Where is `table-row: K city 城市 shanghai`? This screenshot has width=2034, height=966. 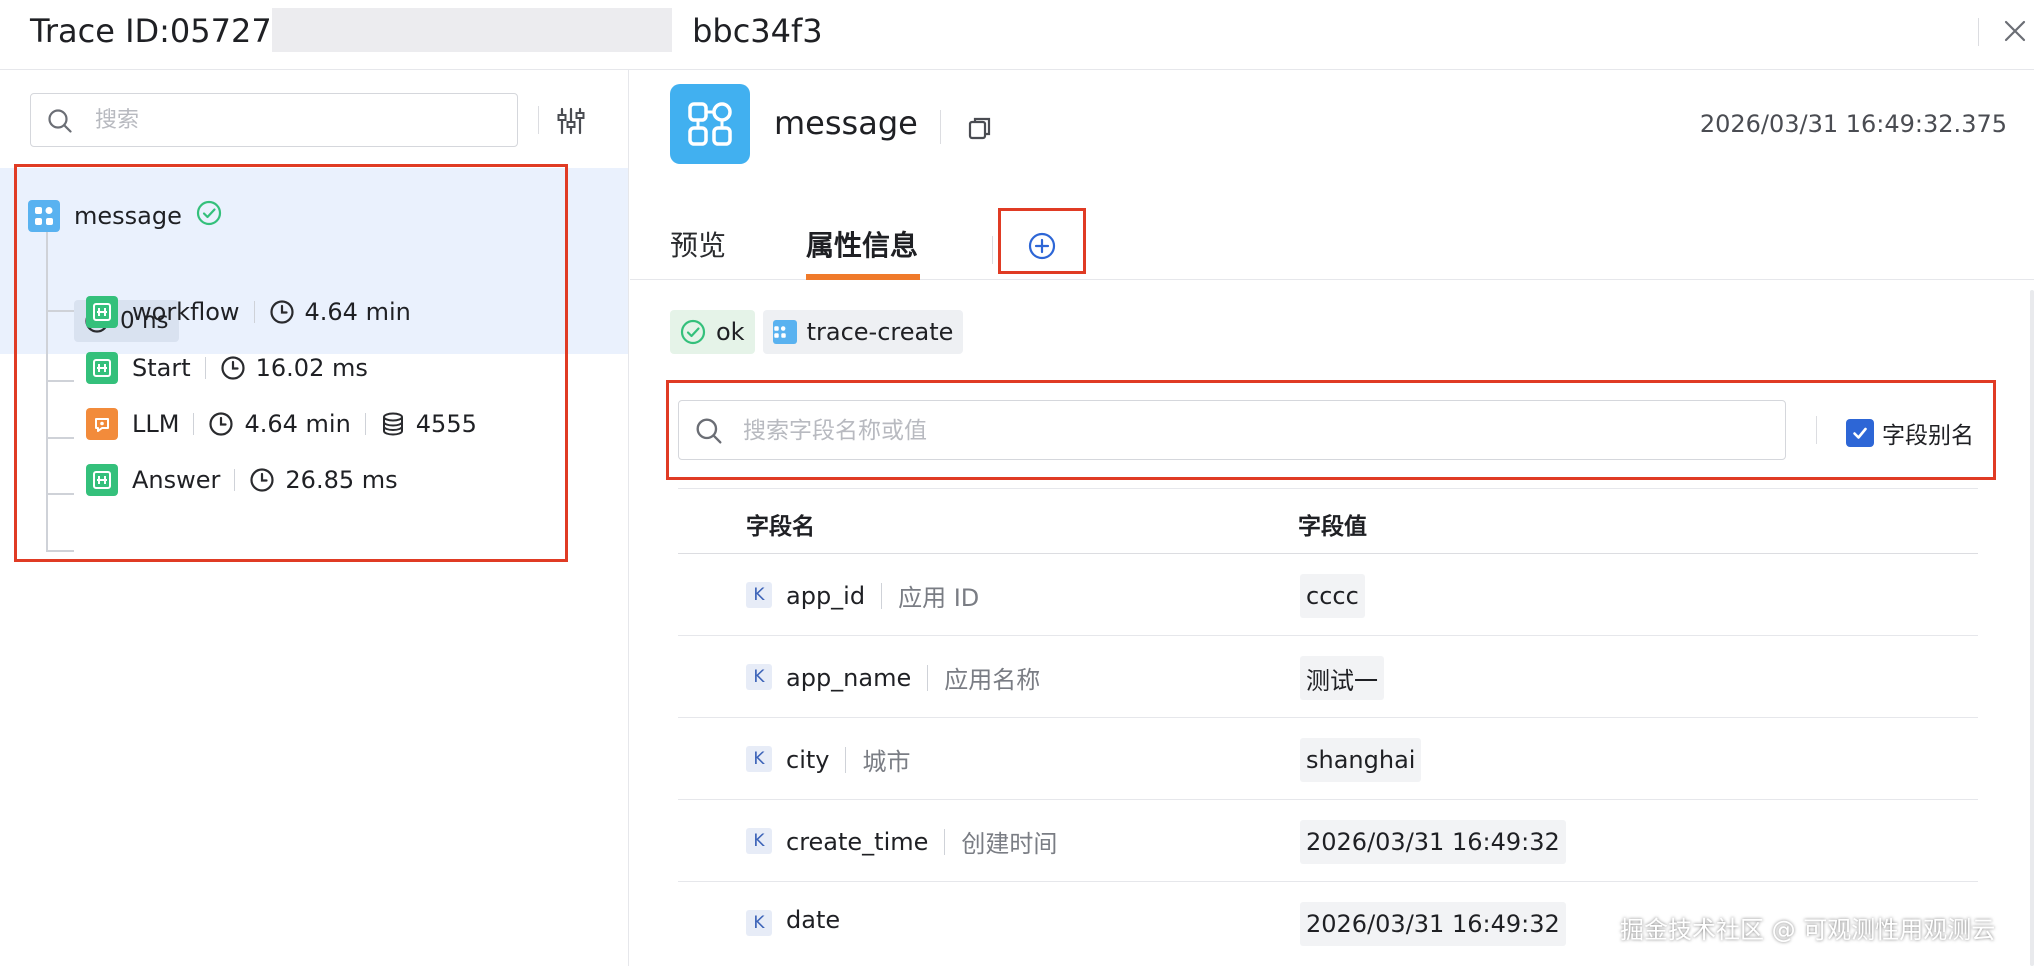
table-row: K city 城市 shanghai is located at coordinates (1328, 759).